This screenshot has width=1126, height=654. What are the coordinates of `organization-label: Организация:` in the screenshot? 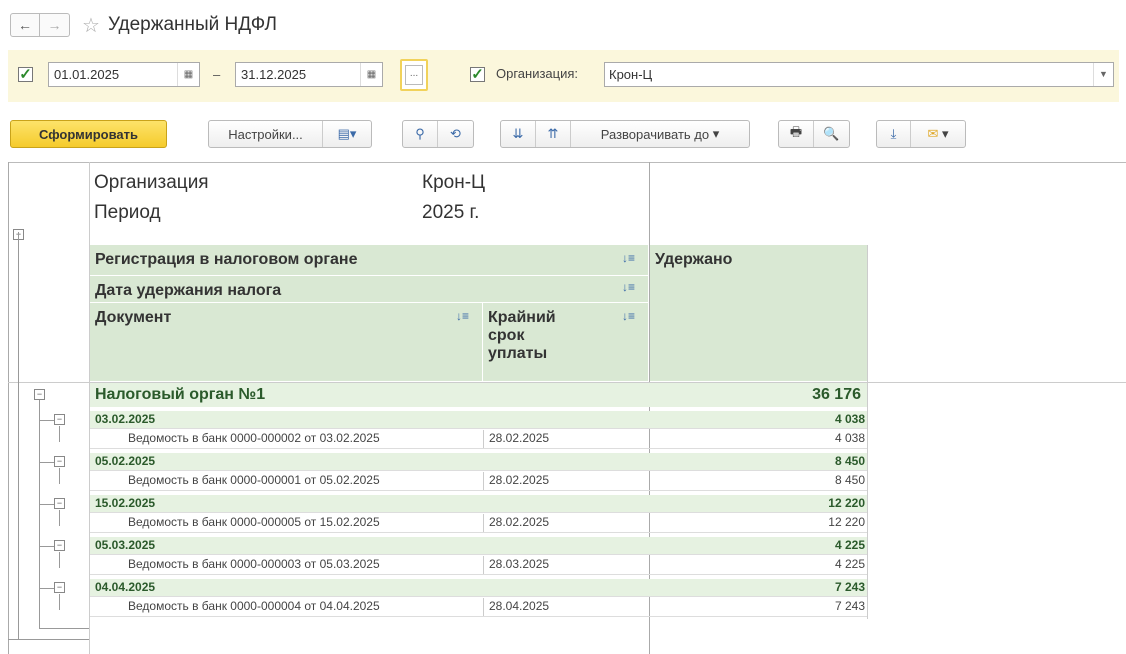 It's located at (537, 73).